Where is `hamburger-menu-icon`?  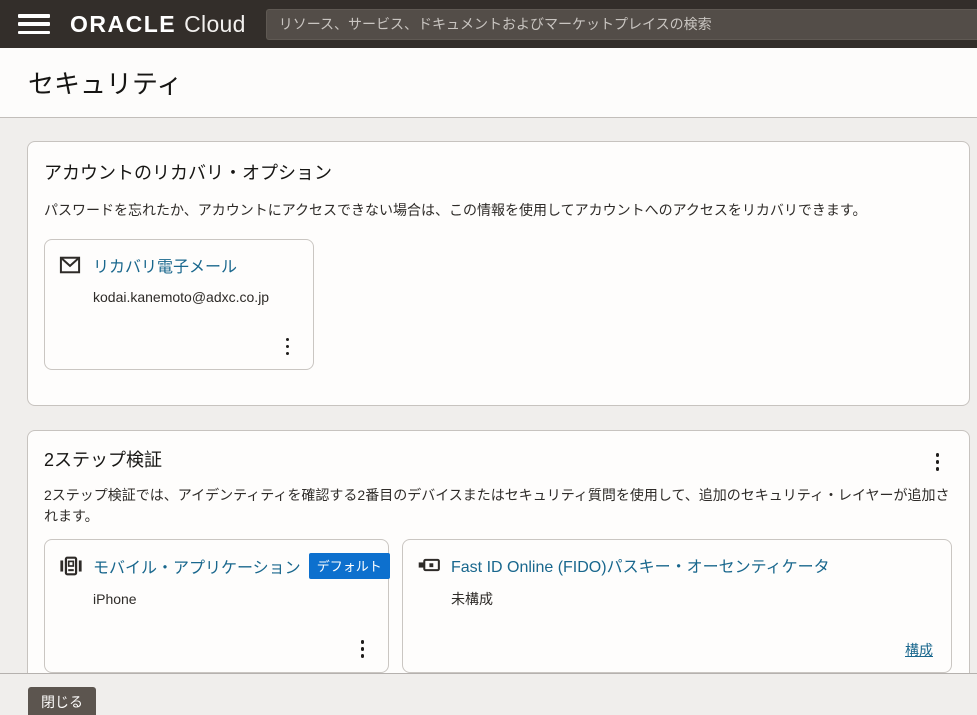
hamburger-menu-icon is located at coordinates (34, 24).